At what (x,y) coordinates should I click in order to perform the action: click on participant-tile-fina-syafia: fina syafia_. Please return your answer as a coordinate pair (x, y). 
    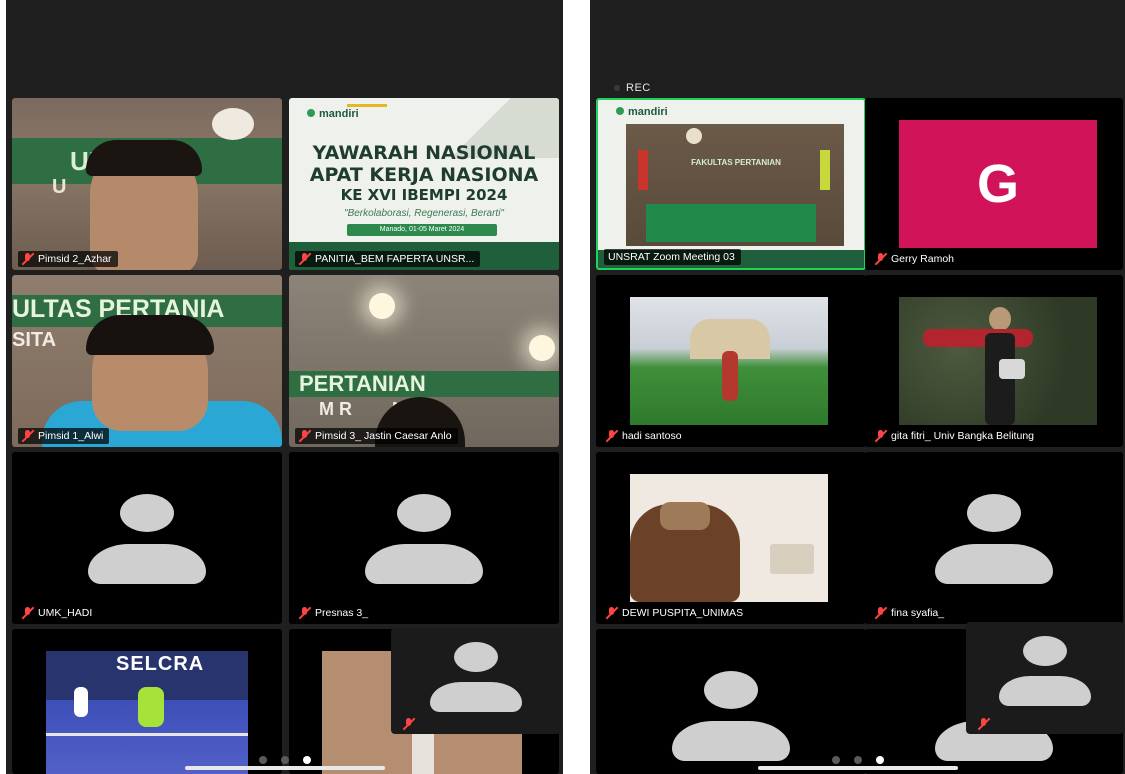
    Looking at the image, I should click on (994, 538).